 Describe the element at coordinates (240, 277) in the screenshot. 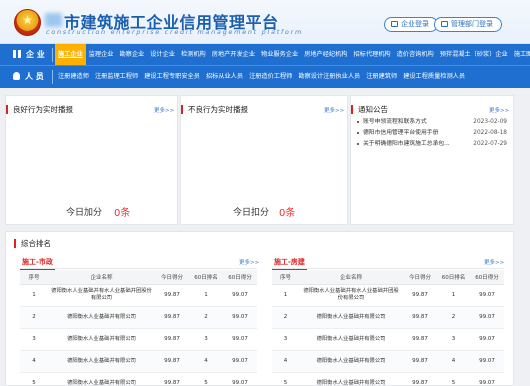

I see `col-score: 60日得分` at that location.